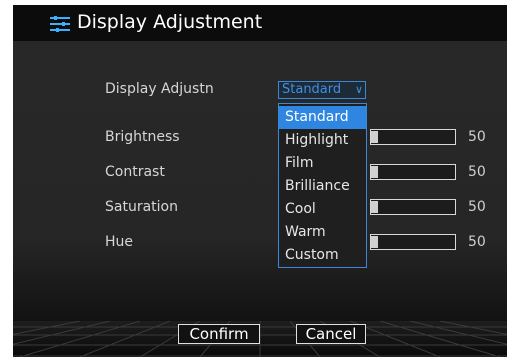 This screenshot has width=520, height=360. Describe the element at coordinates (60, 24) in the screenshot. I see `sliders-menu-icon` at that location.